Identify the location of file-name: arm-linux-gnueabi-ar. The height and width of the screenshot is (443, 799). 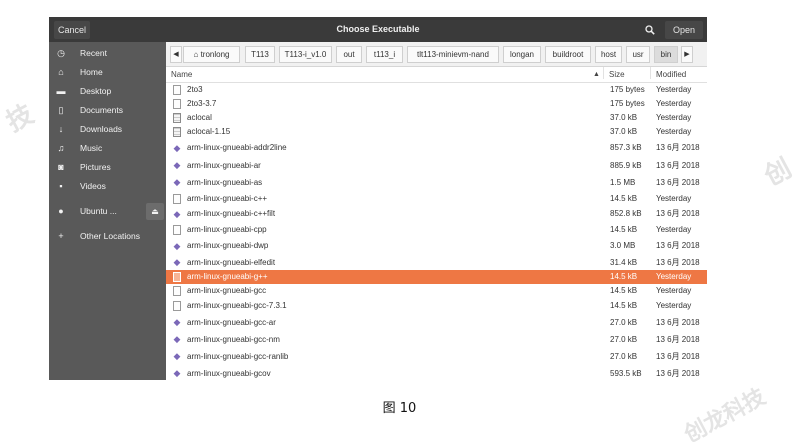
(224, 165).